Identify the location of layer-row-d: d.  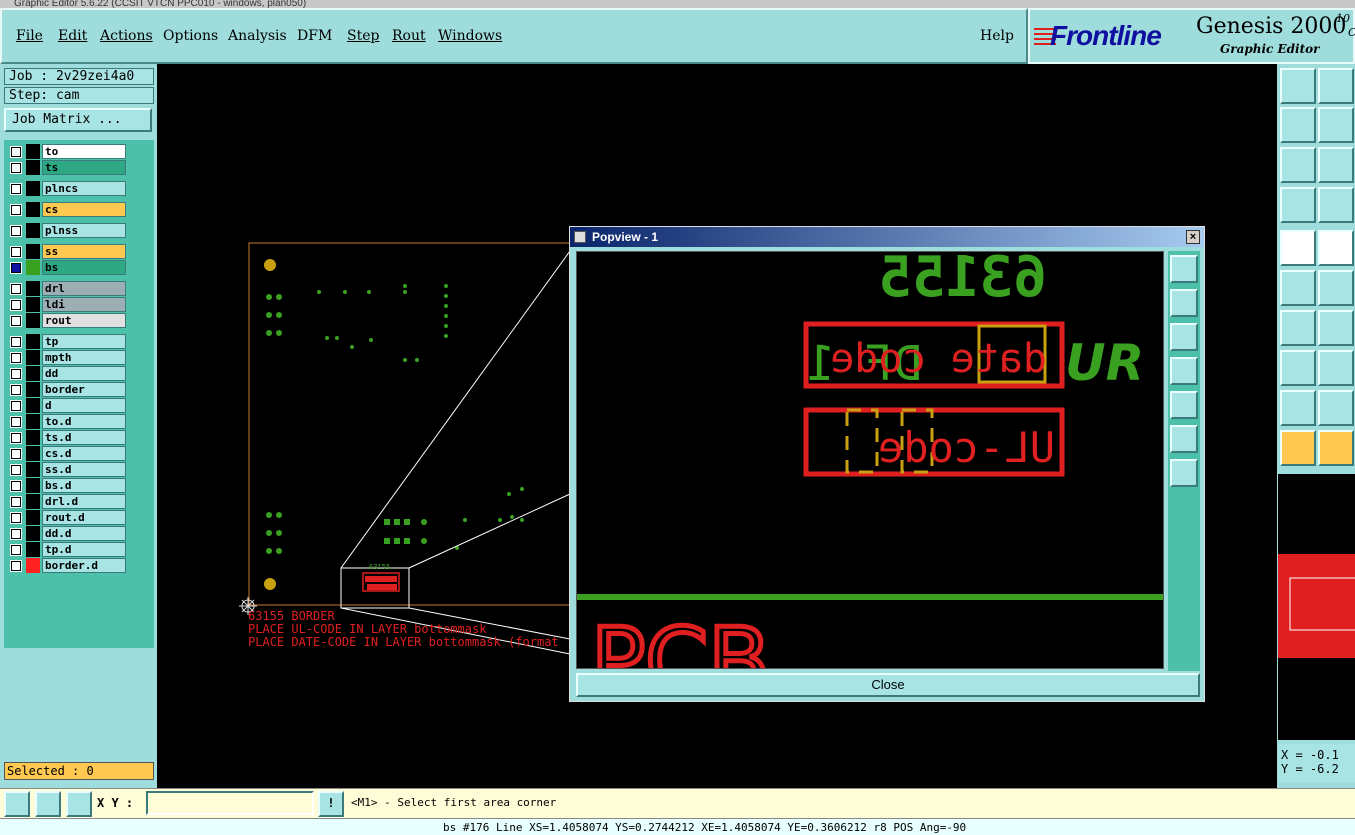
(66, 405).